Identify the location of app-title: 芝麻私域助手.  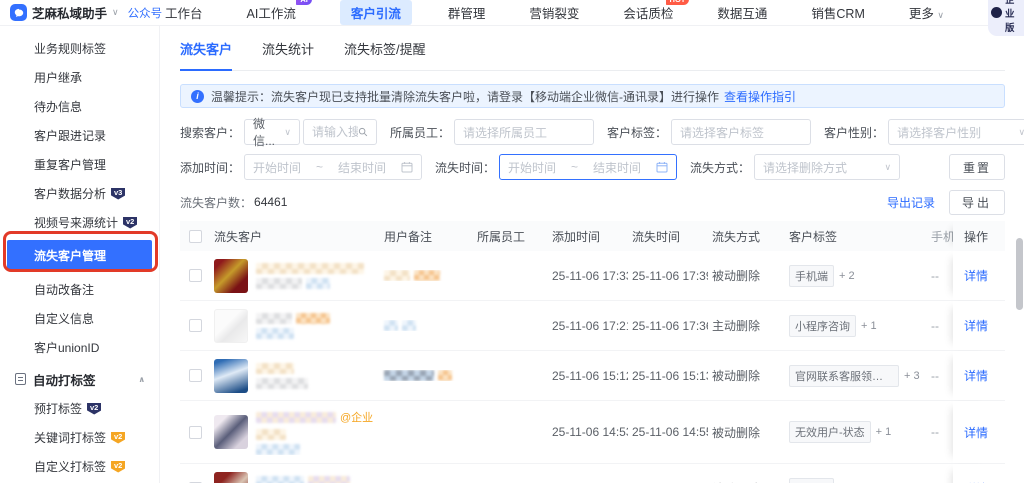
(70, 14).